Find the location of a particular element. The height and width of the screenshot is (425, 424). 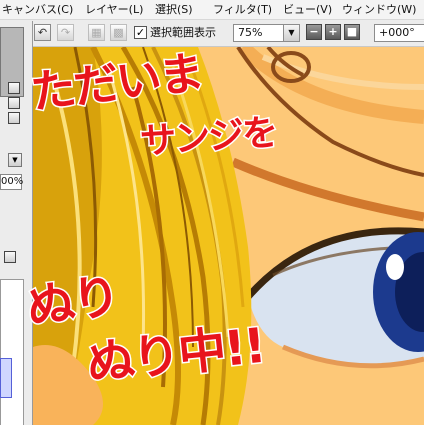

redo-button: ↷ is located at coordinates (65, 32).